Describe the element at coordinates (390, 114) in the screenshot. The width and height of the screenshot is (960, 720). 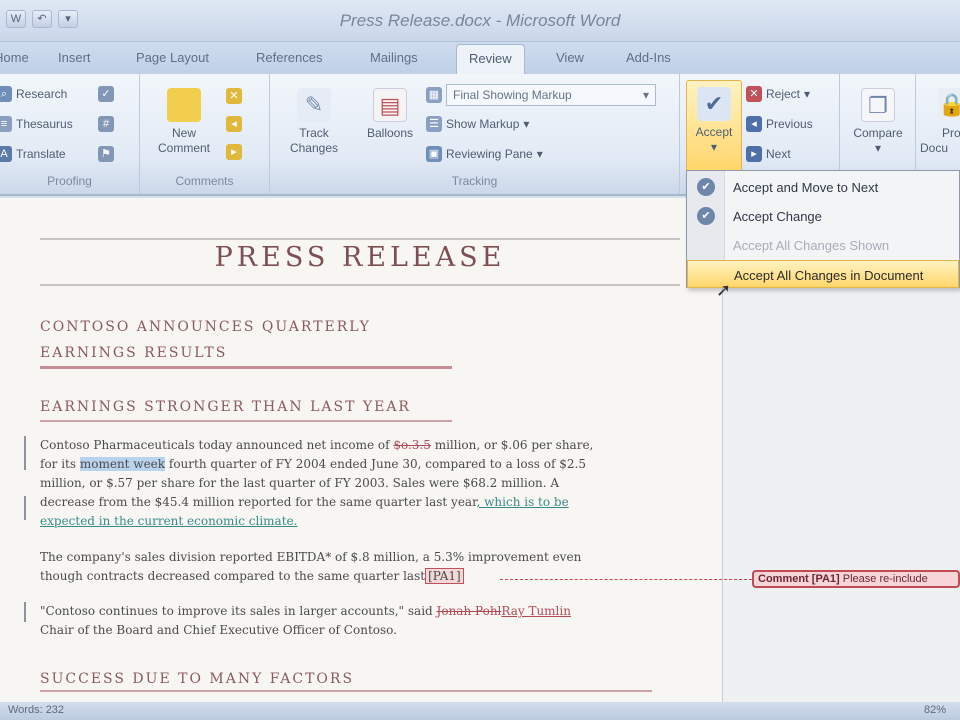
I see `balloons-button: ▤ Balloons` at that location.